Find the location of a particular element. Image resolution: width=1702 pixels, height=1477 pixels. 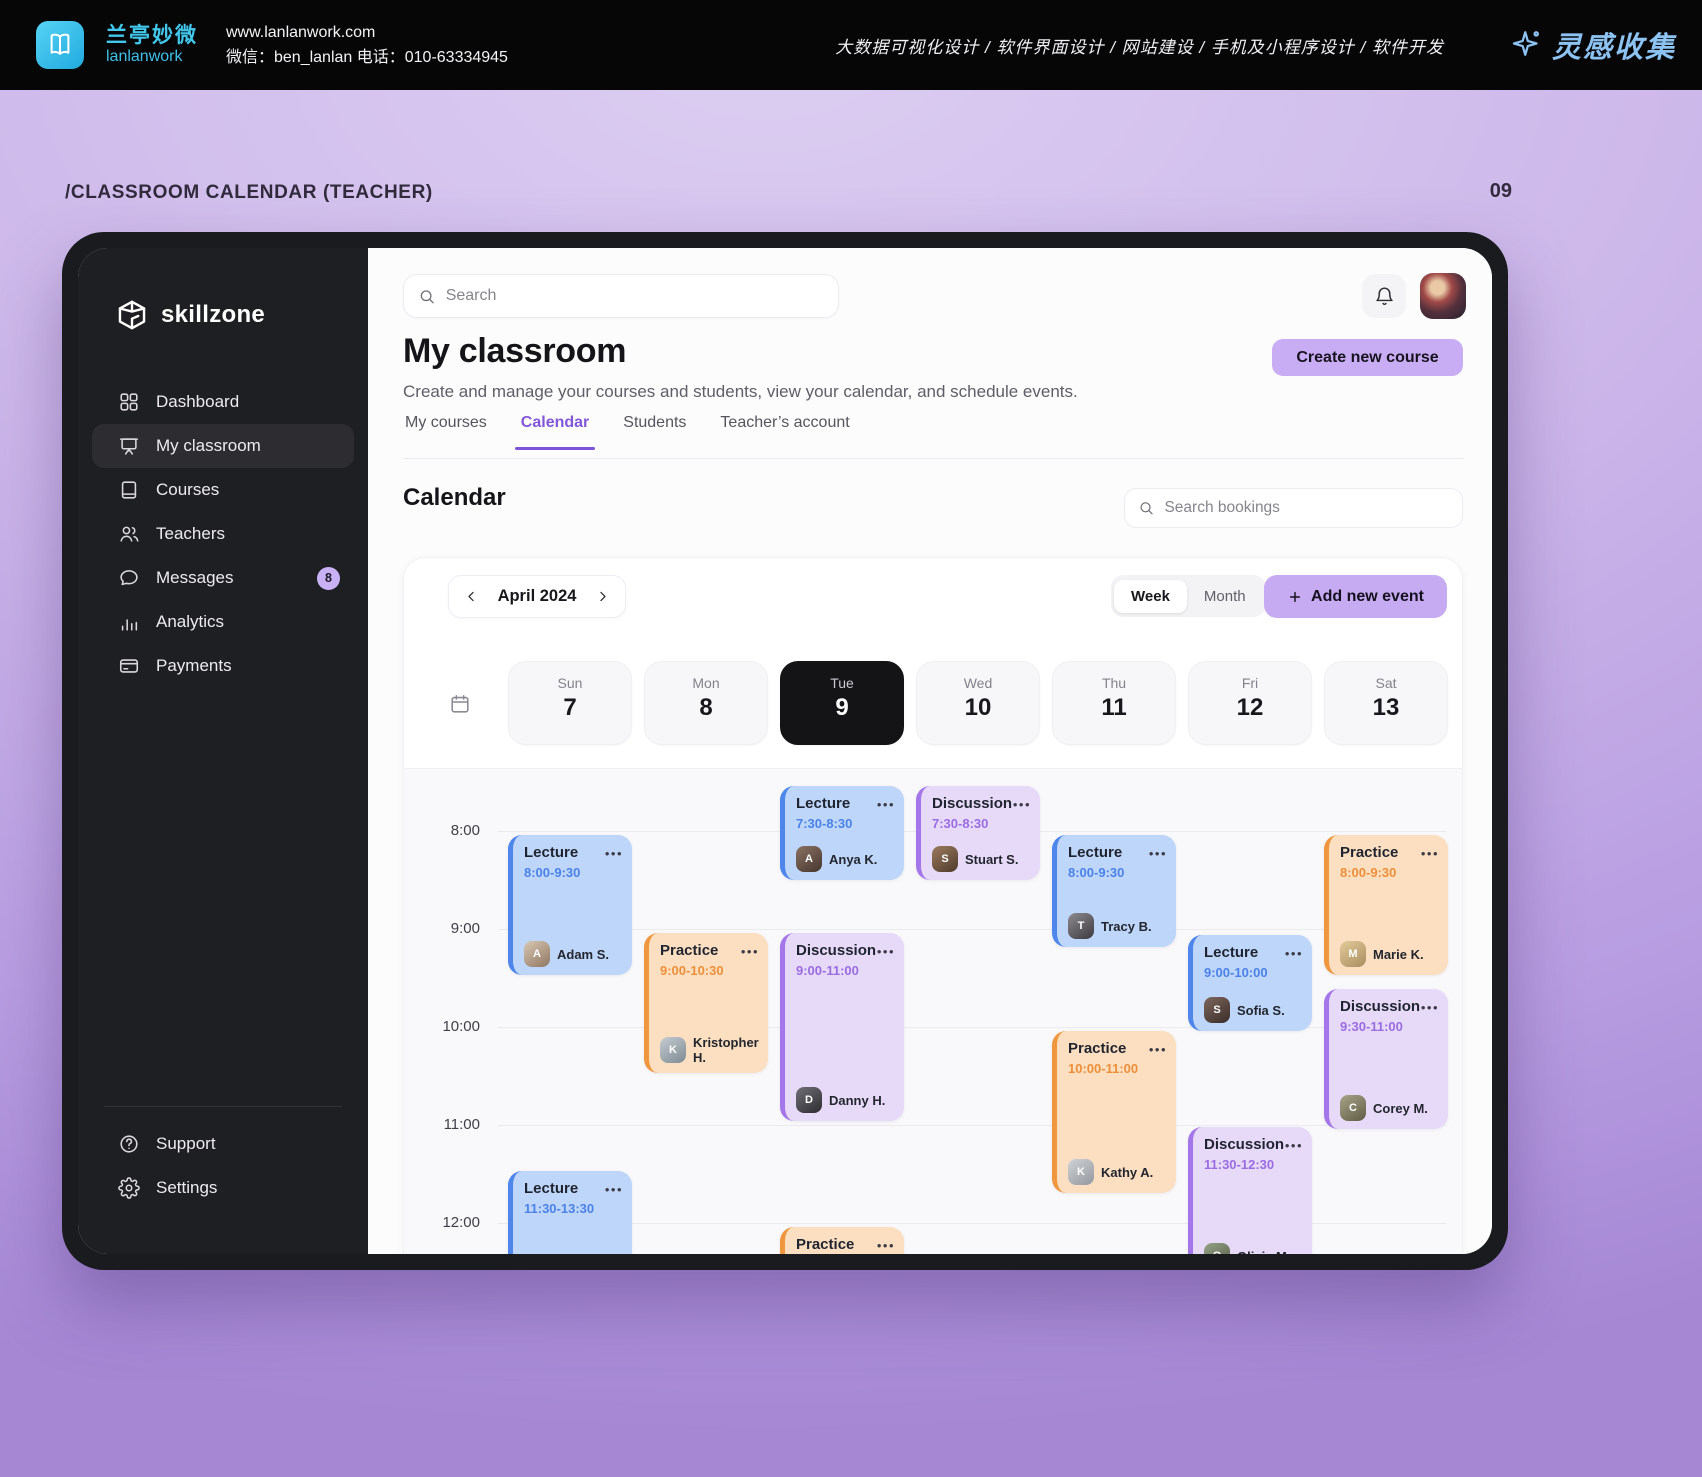

day-pill-fri: Fri 12 is located at coordinates (1250, 703).